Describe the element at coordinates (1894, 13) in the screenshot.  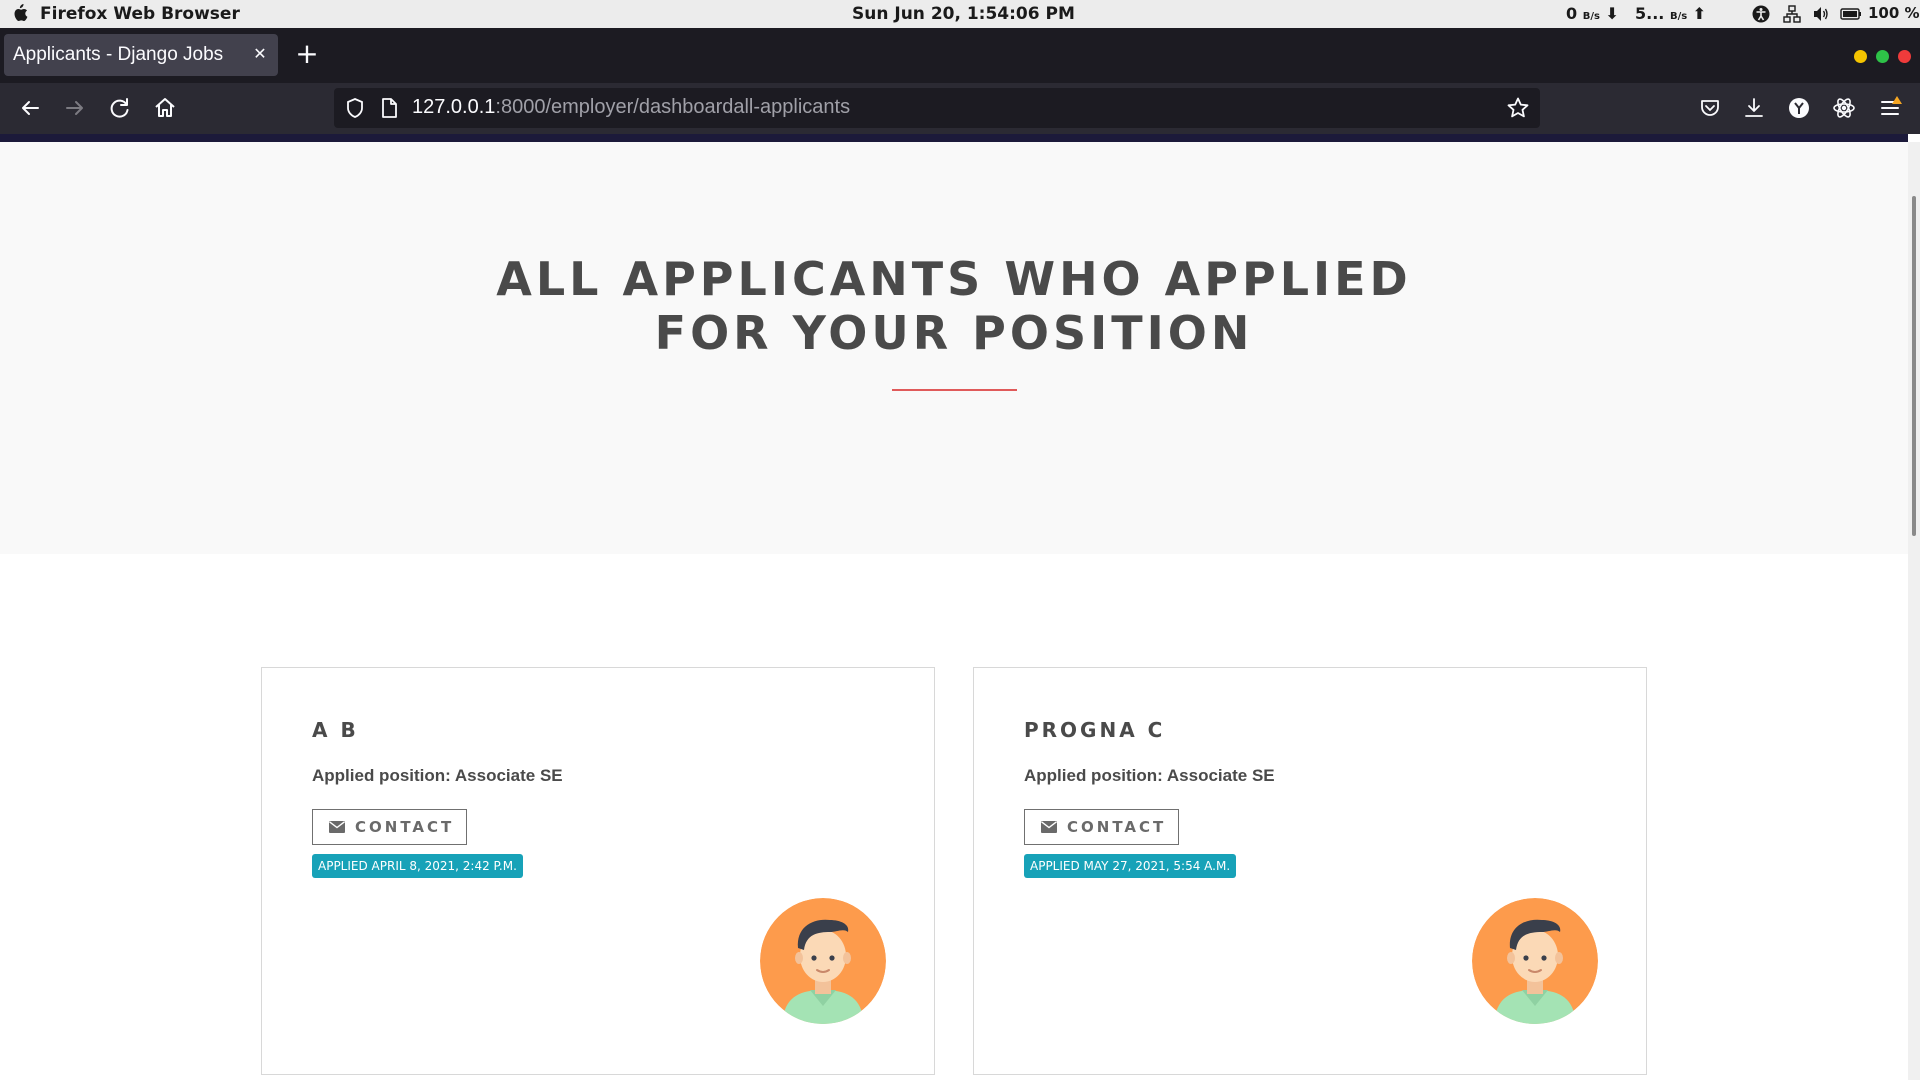
I see `battery-percentage: 100 %` at that location.